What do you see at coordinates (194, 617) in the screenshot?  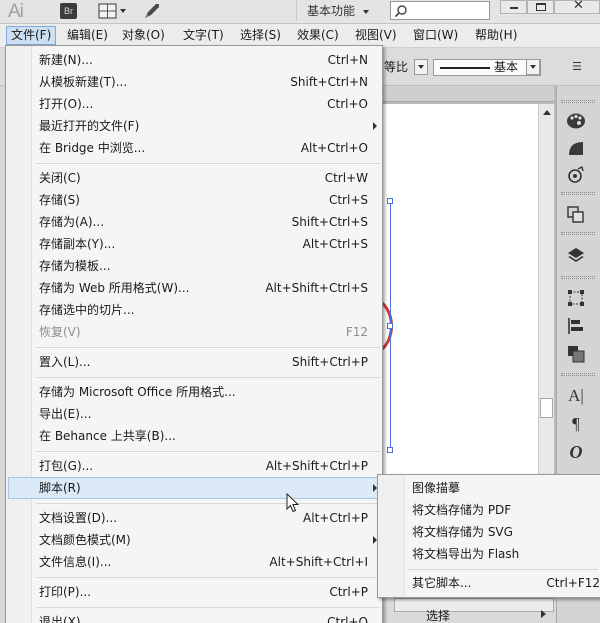 I see `menu-item-exit: 退出(X) Ctrl+Q` at bounding box center [194, 617].